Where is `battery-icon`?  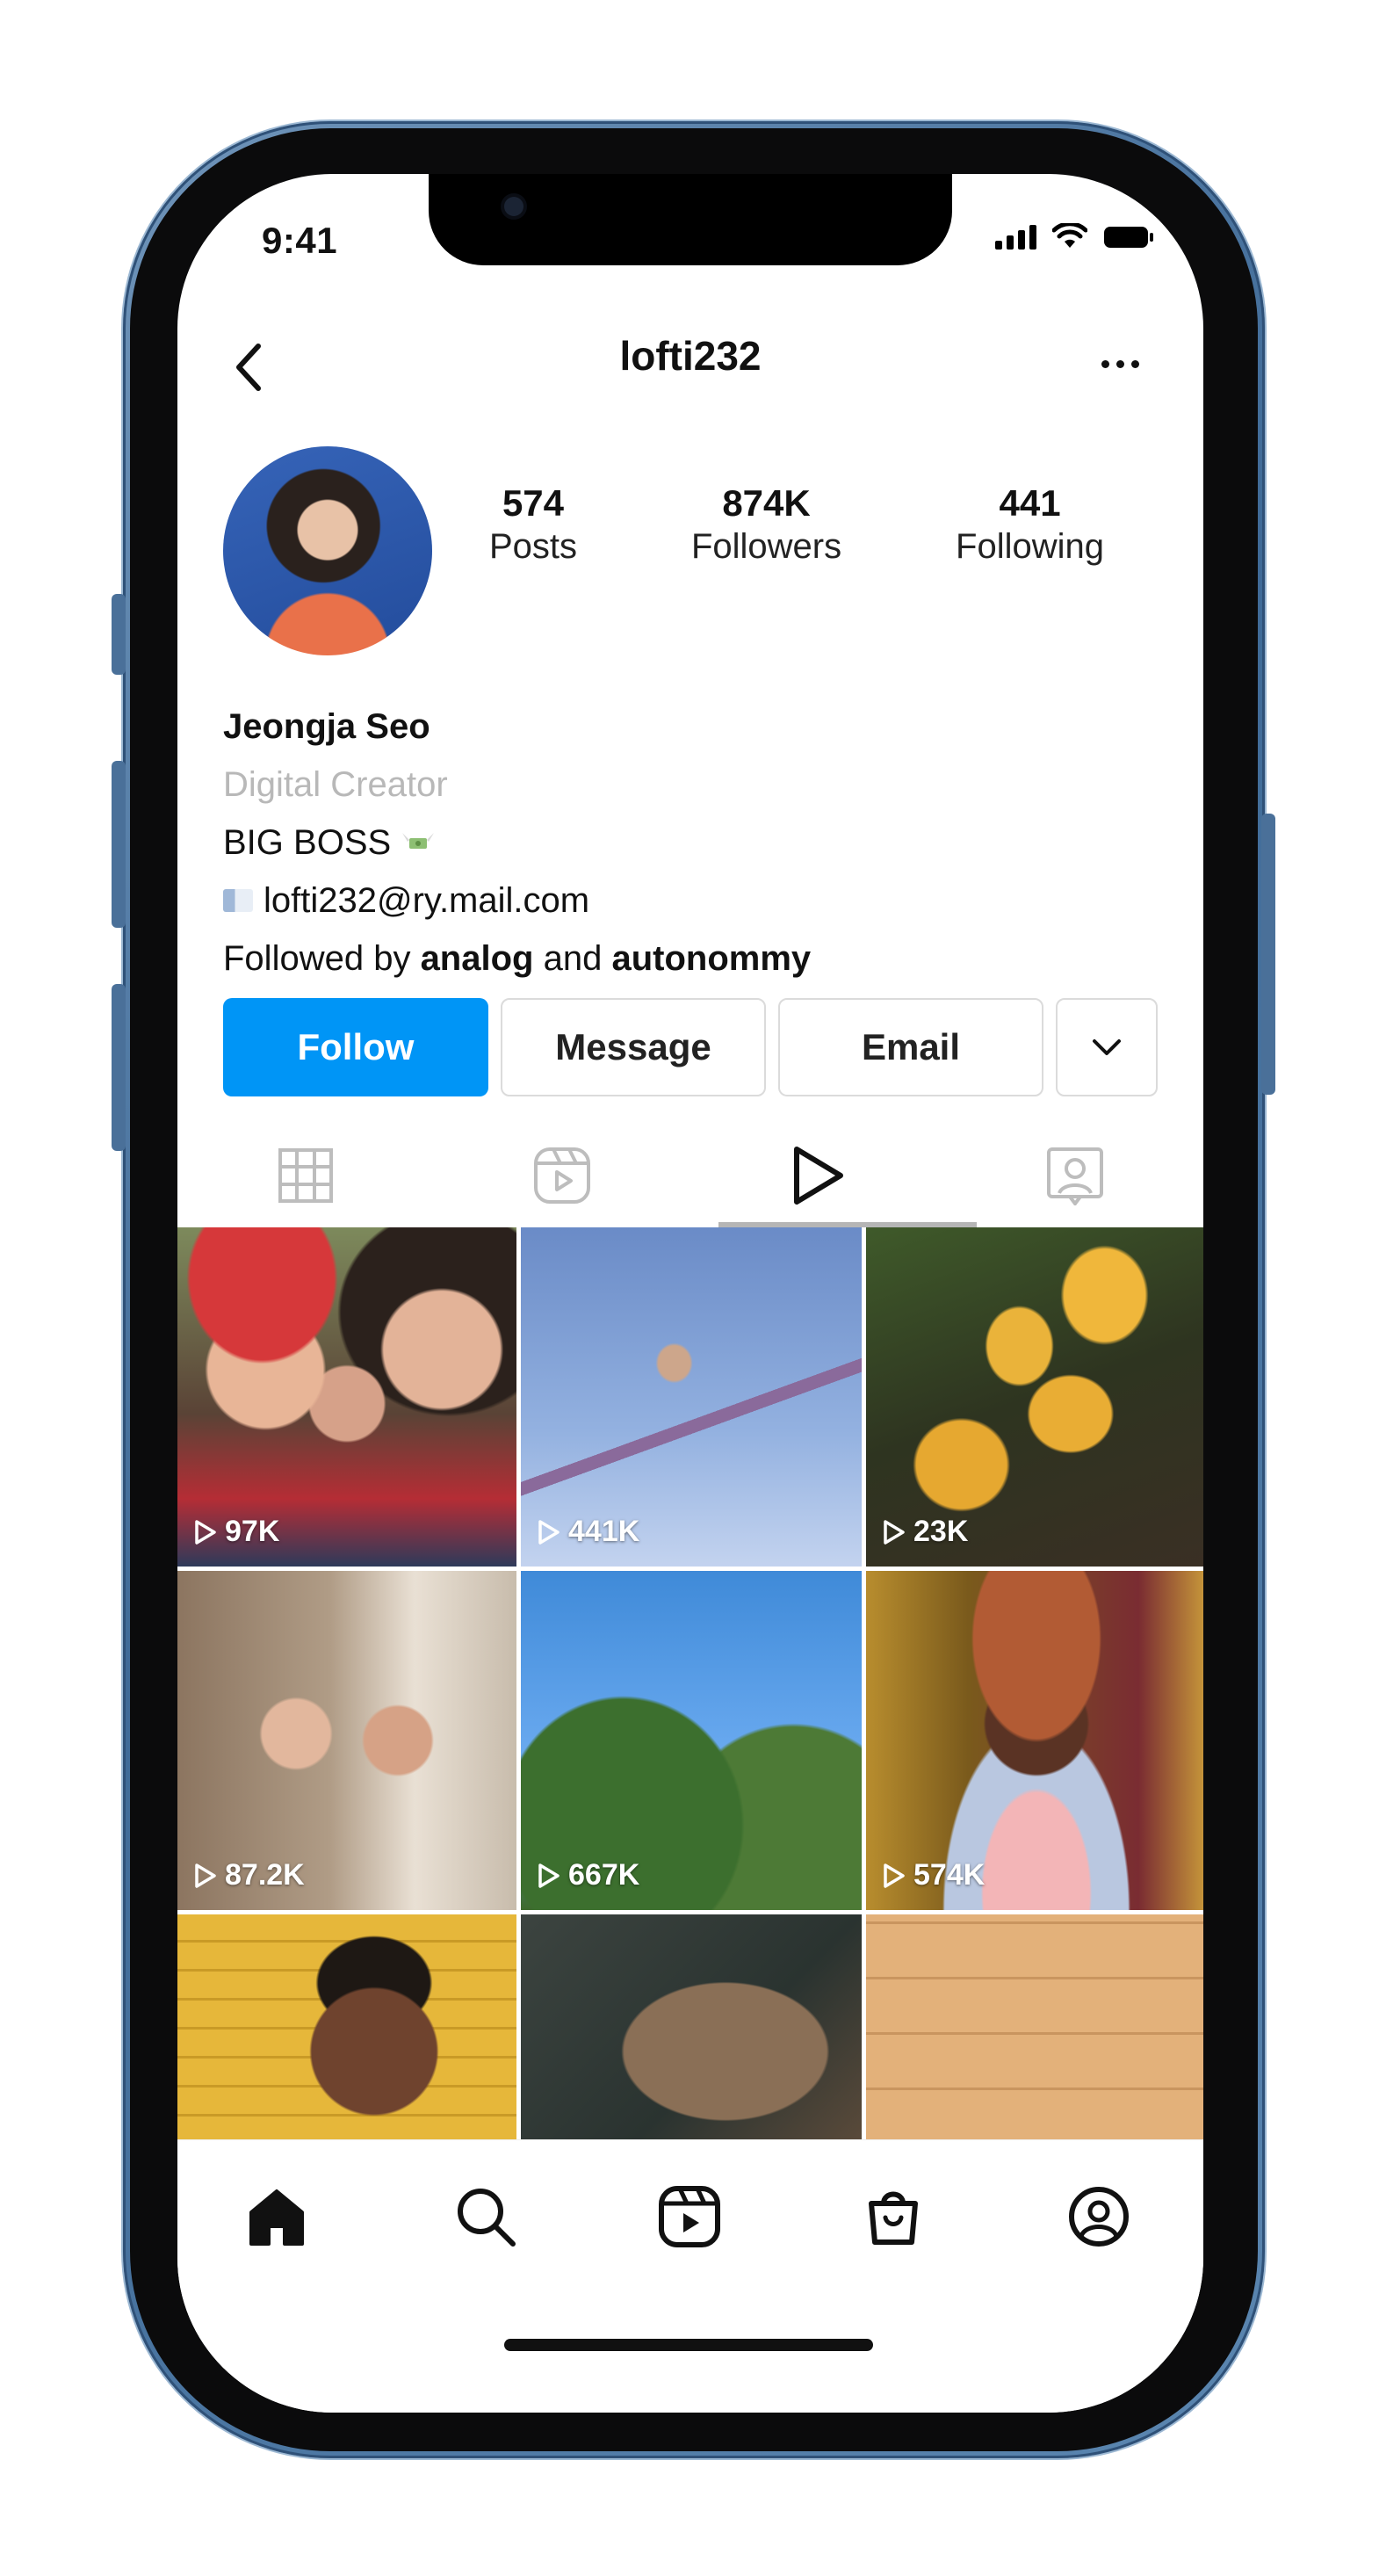
battery-icon is located at coordinates (1128, 237).